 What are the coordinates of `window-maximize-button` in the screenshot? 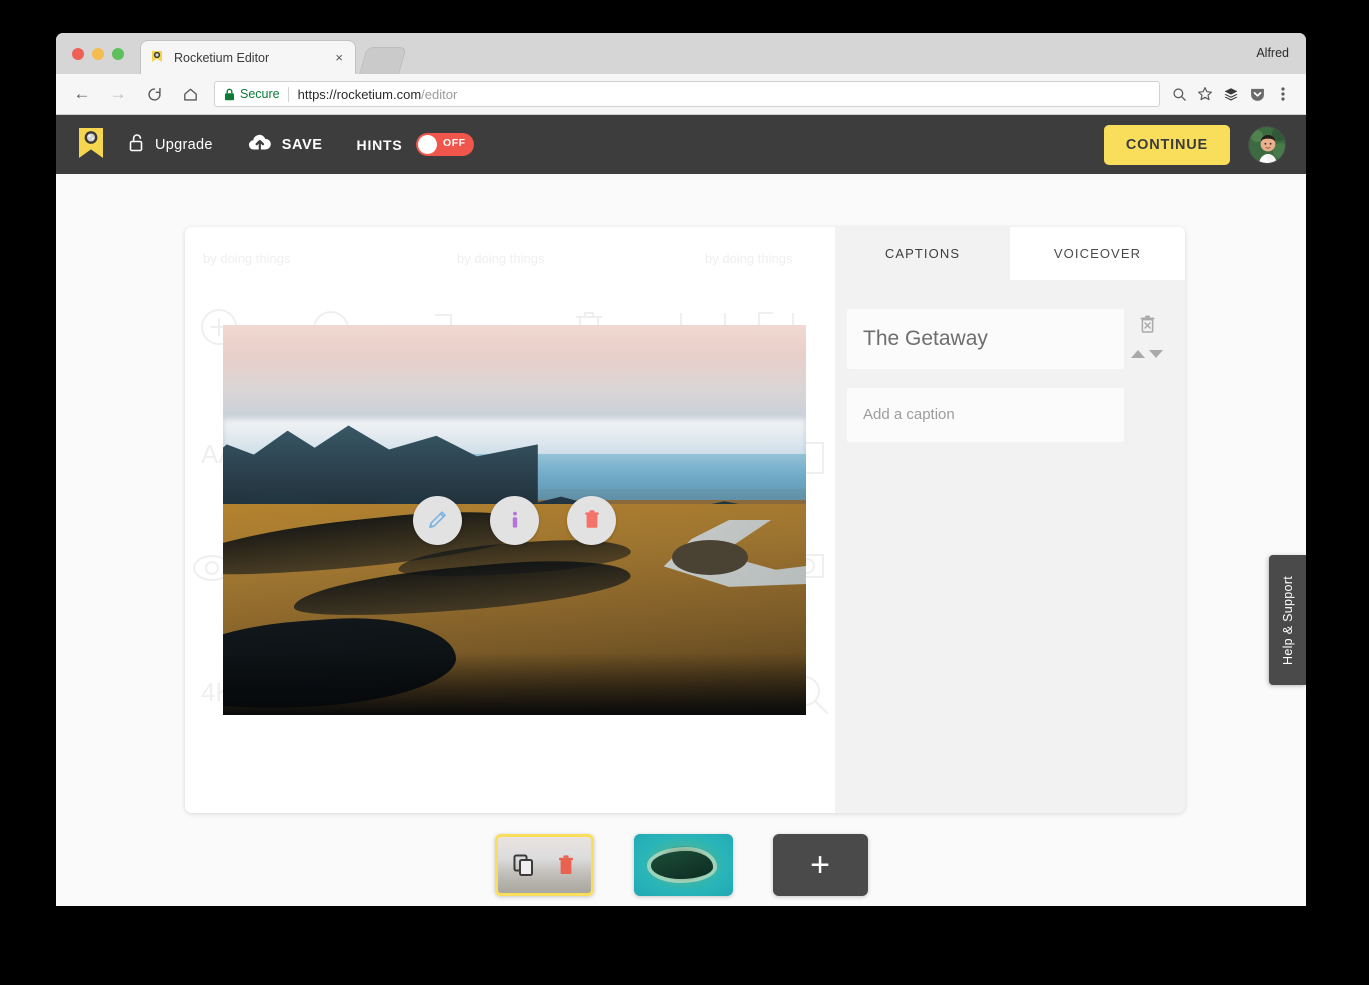 It's located at (118, 54).